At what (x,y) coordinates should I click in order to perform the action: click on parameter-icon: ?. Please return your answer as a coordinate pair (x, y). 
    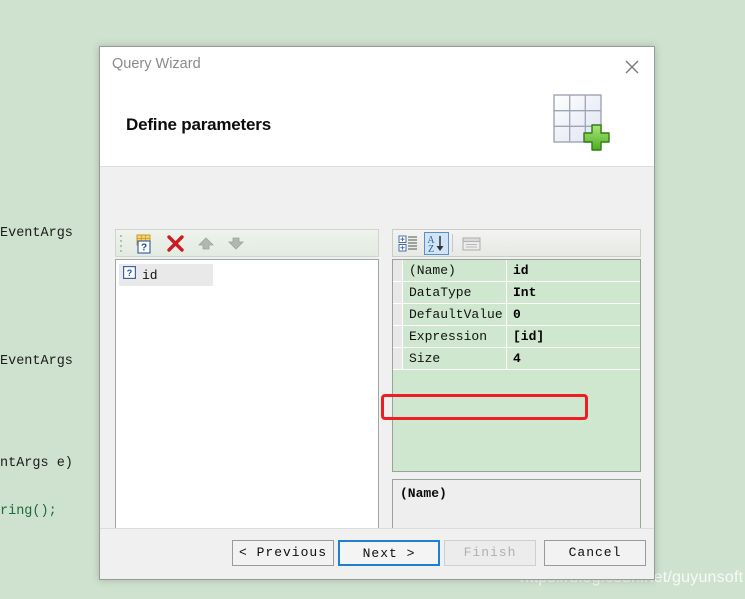
    Looking at the image, I should click on (130, 275).